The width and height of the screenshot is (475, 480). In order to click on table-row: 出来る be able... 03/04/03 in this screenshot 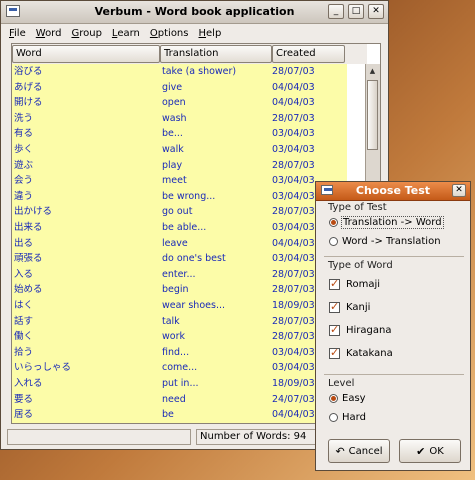, I will do `click(179, 228)`.